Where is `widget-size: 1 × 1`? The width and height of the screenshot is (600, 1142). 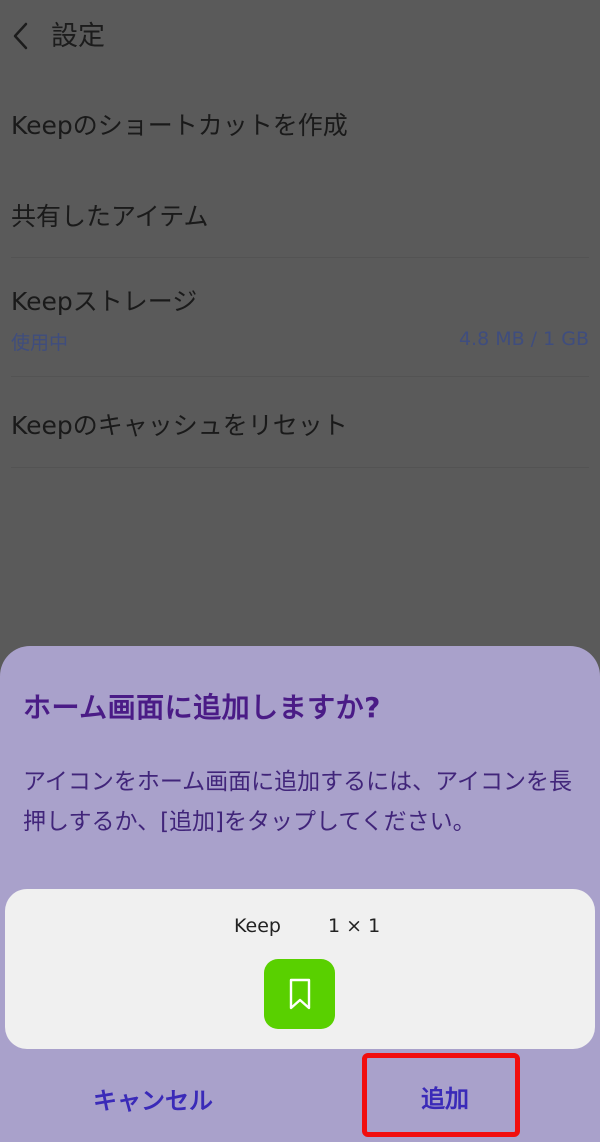 widget-size: 1 × 1 is located at coordinates (354, 926).